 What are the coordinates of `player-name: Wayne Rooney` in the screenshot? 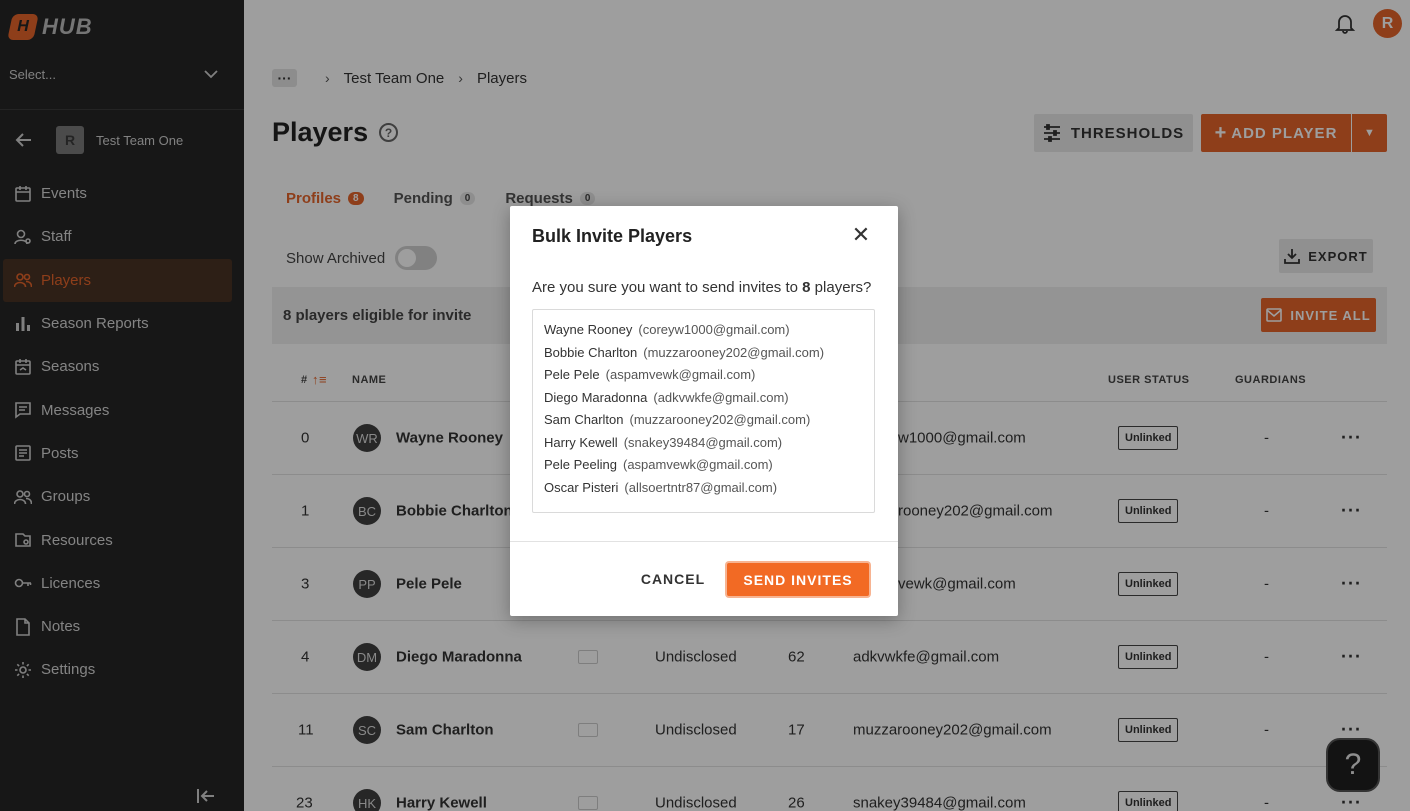 It's located at (588, 329).